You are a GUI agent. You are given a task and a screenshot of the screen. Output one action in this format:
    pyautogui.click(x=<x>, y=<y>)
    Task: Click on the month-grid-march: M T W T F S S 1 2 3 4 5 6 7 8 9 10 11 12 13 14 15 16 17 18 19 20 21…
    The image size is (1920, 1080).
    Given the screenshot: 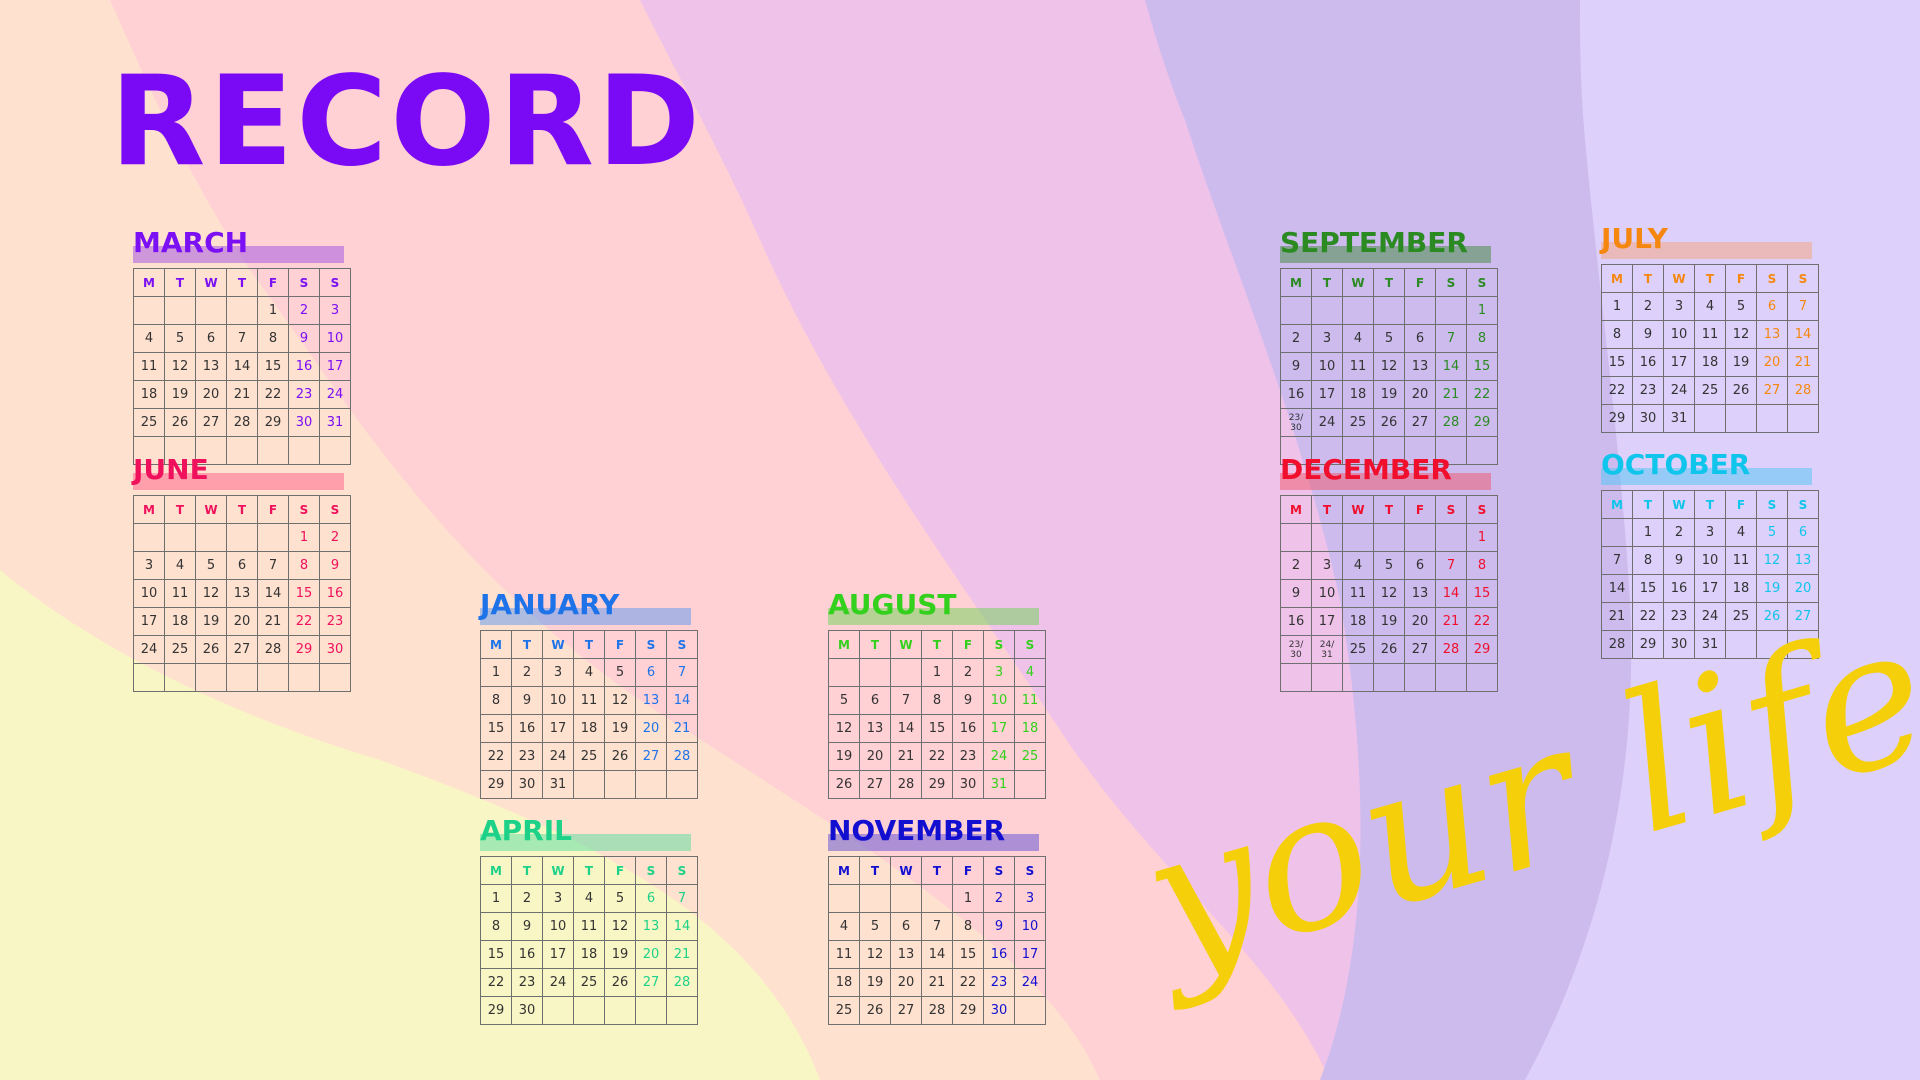 What is the action you would take?
    pyautogui.click(x=242, y=366)
    